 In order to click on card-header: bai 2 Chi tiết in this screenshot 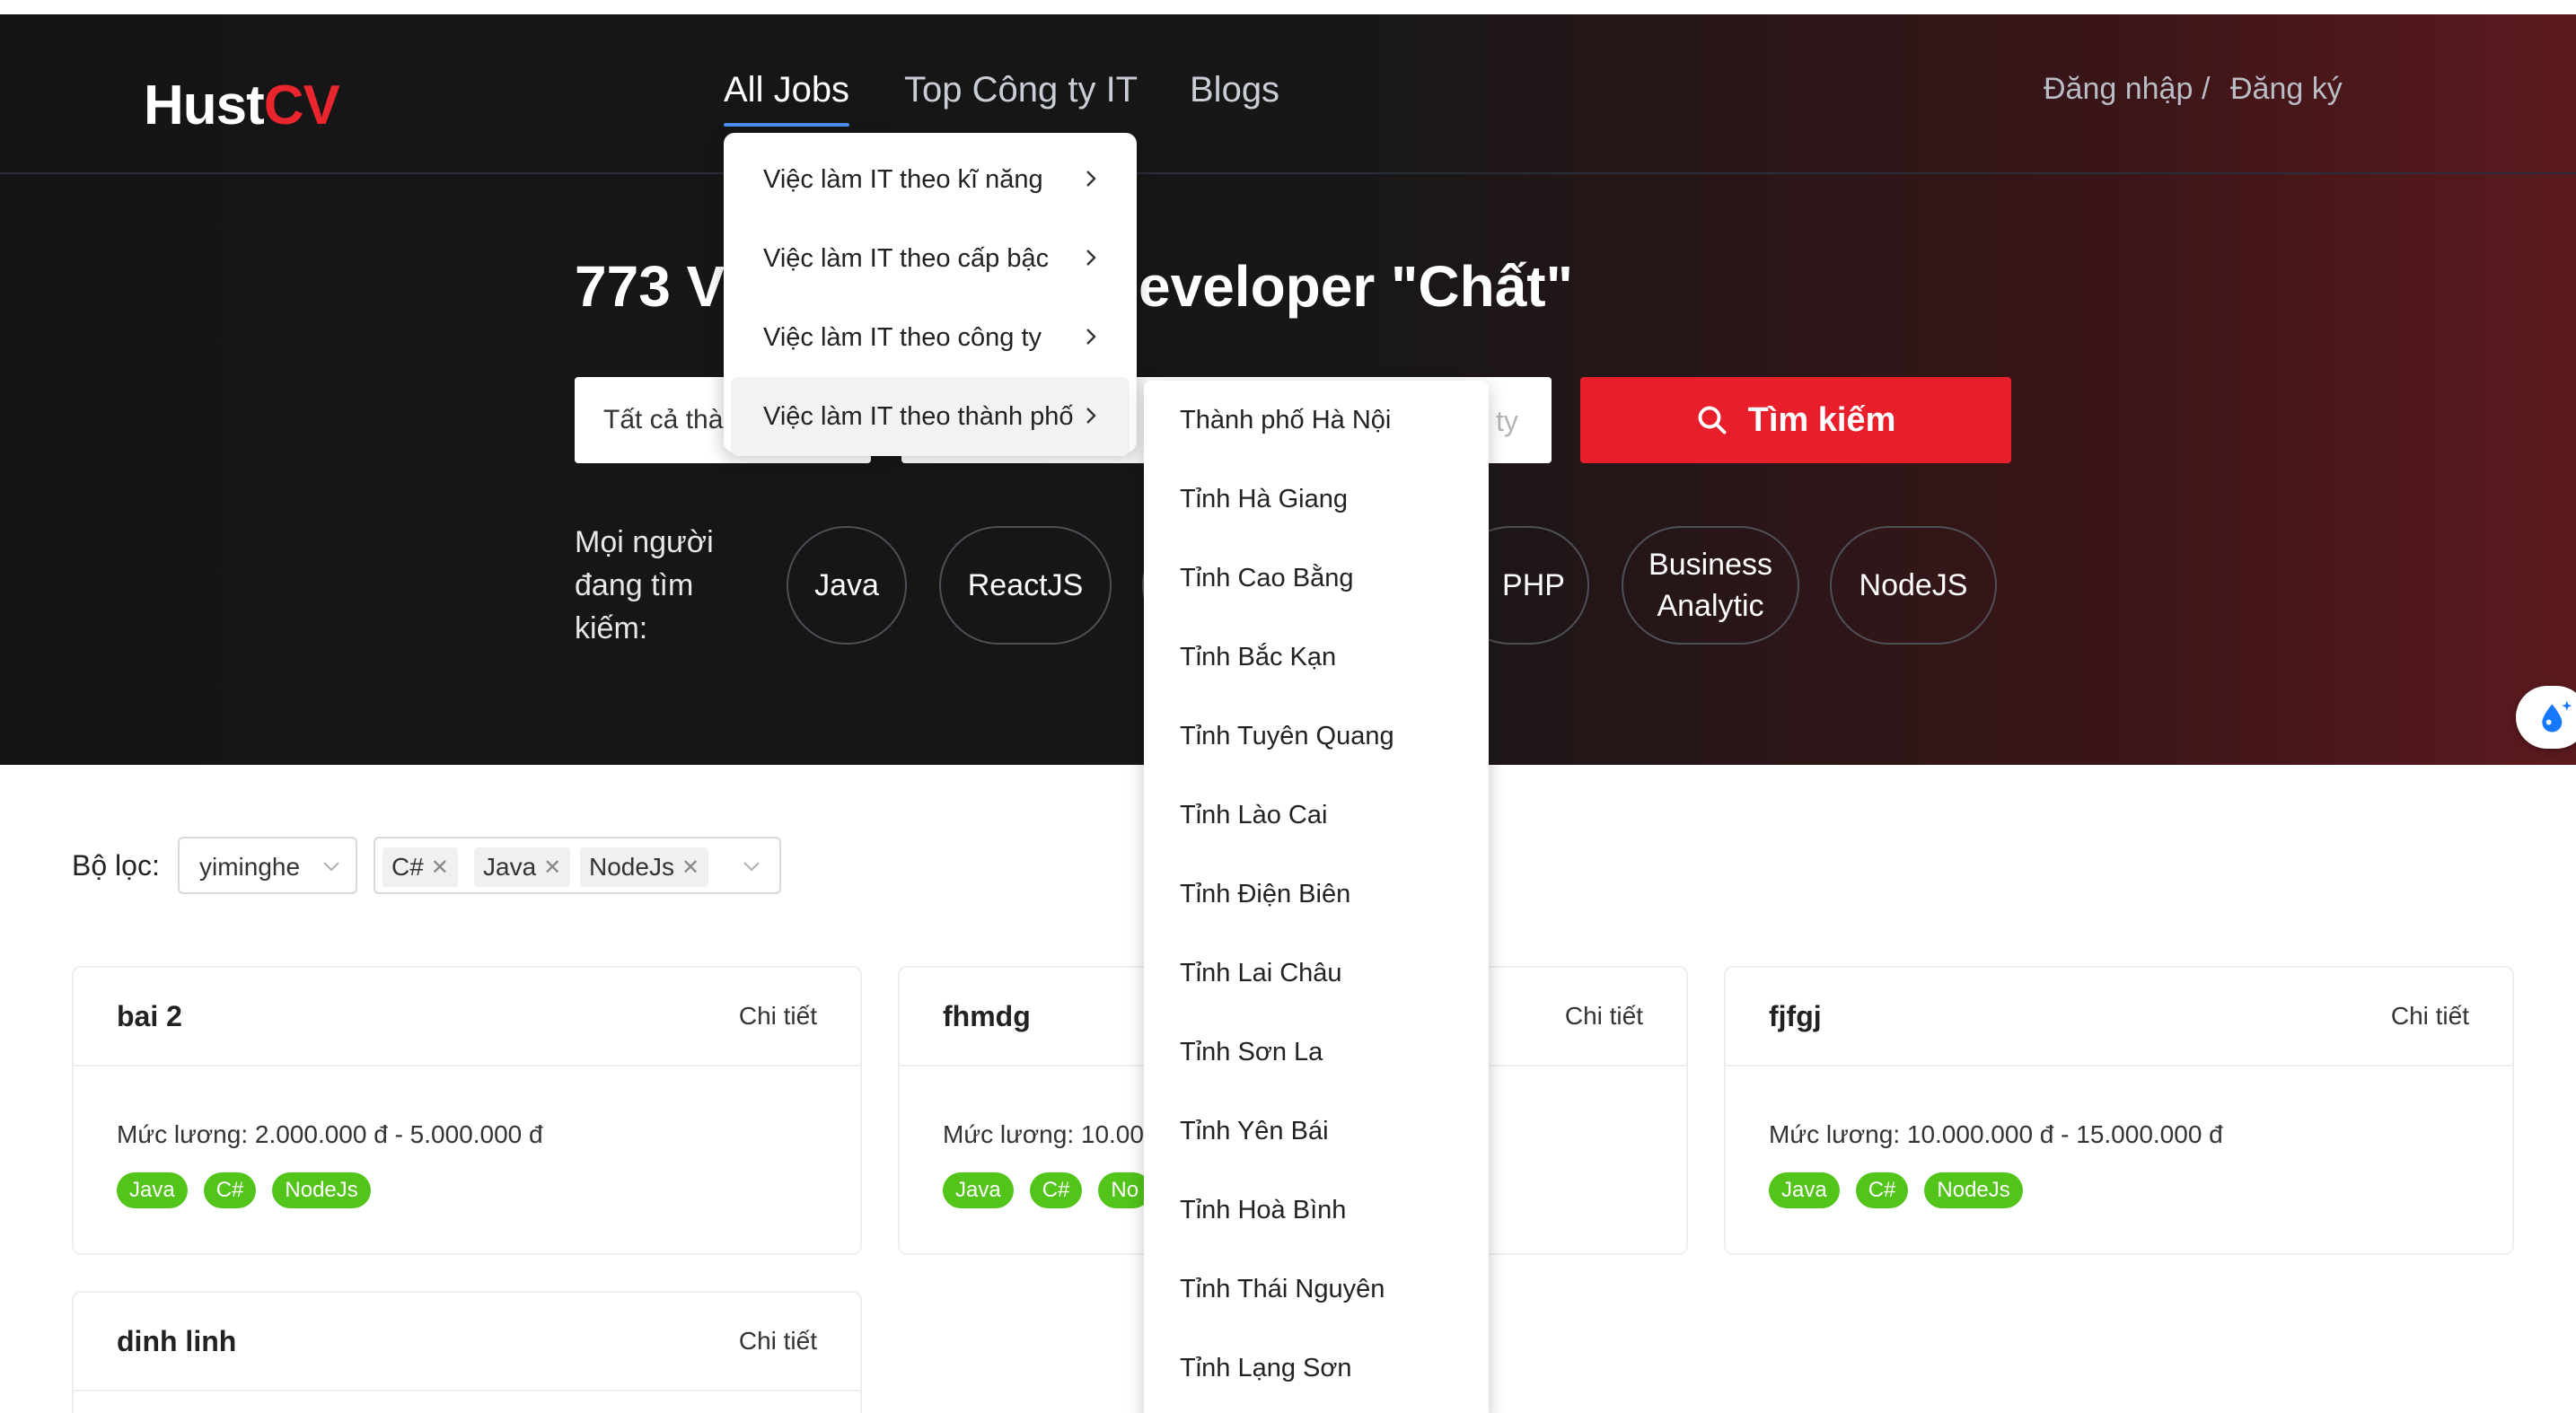, I will do `click(467, 1017)`.